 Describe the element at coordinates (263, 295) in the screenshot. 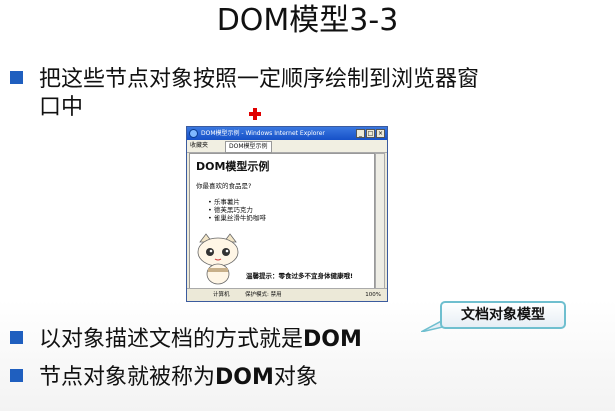

I see `status-protected-mode: 保护模式: 禁用` at that location.